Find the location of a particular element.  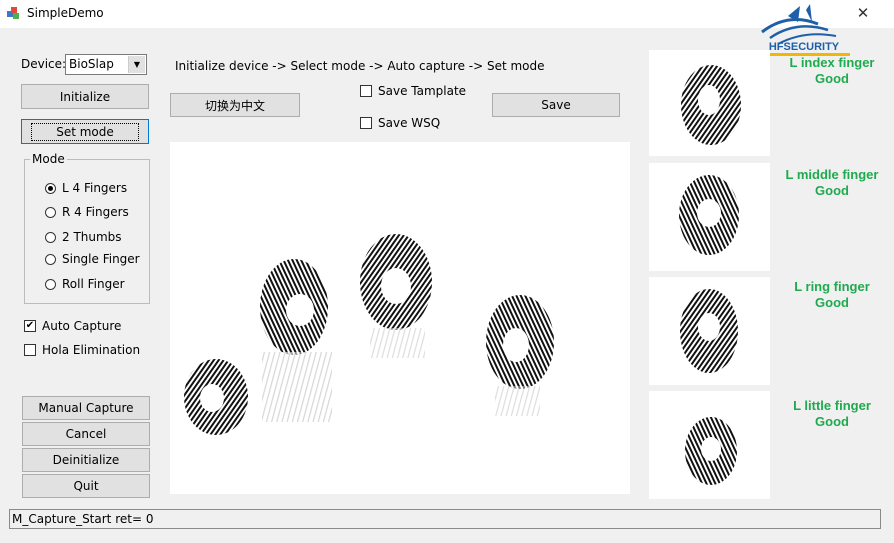

window-title: SimpleDemo is located at coordinates (65, 13).